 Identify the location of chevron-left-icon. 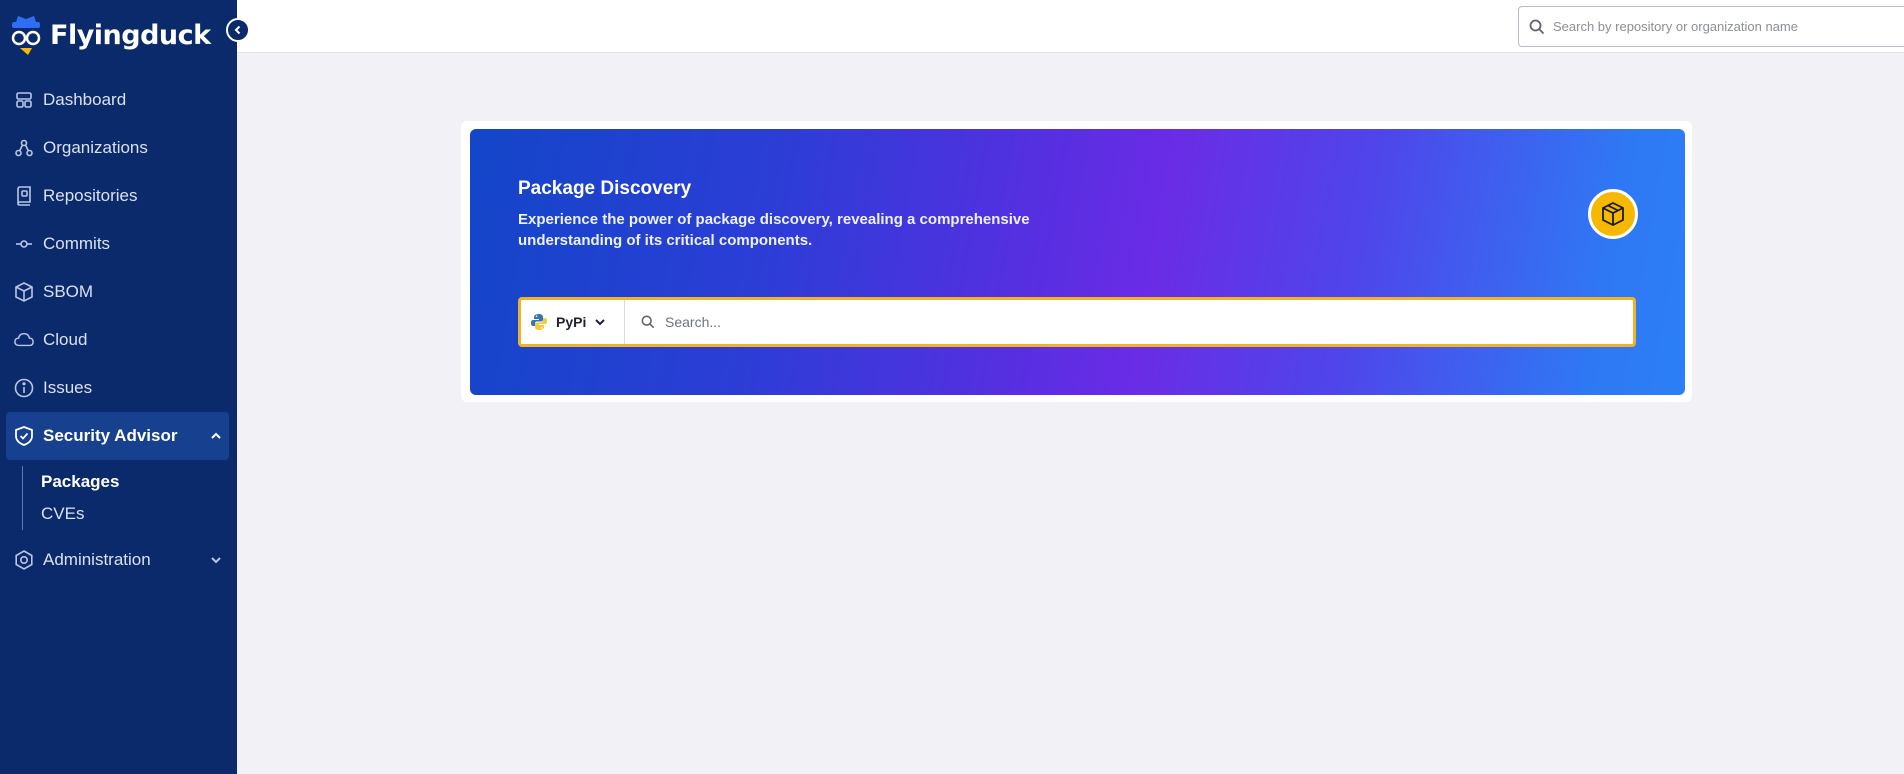
(237, 30).